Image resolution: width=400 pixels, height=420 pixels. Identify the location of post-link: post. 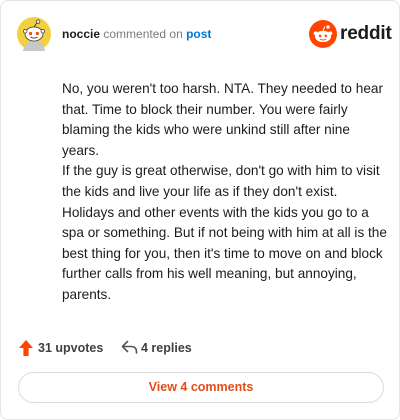
(198, 34).